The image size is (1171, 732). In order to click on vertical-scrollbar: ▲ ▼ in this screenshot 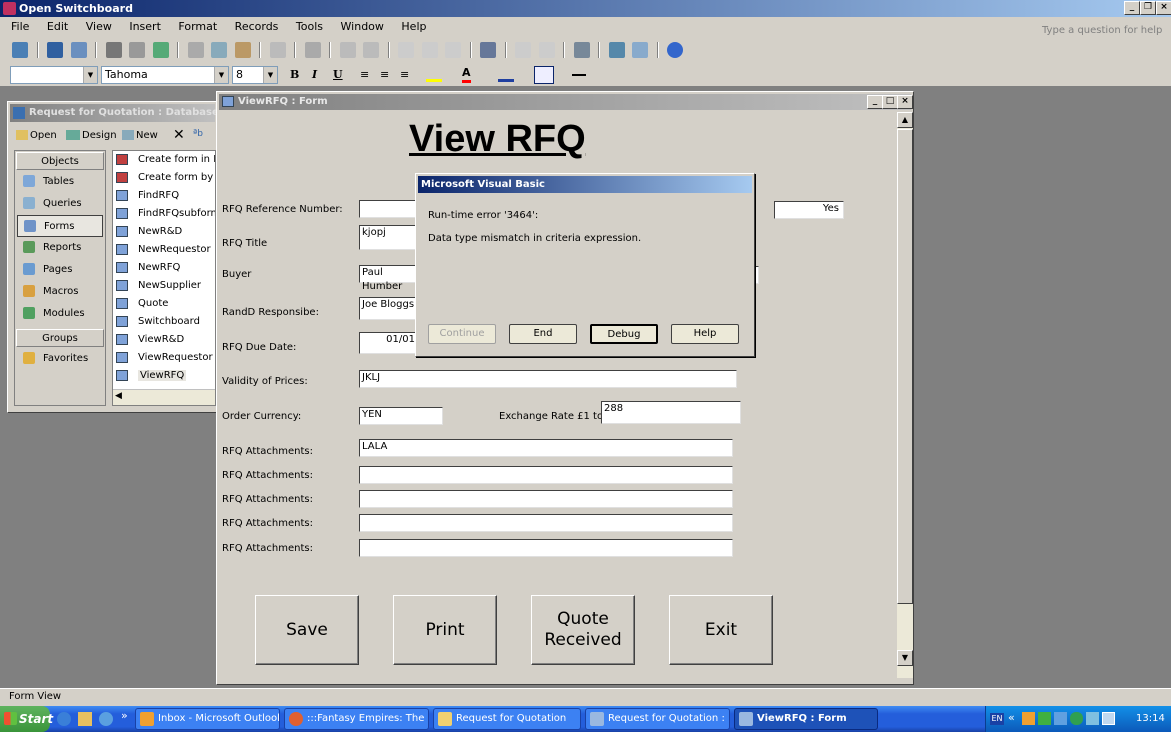, I will do `click(905, 395)`.